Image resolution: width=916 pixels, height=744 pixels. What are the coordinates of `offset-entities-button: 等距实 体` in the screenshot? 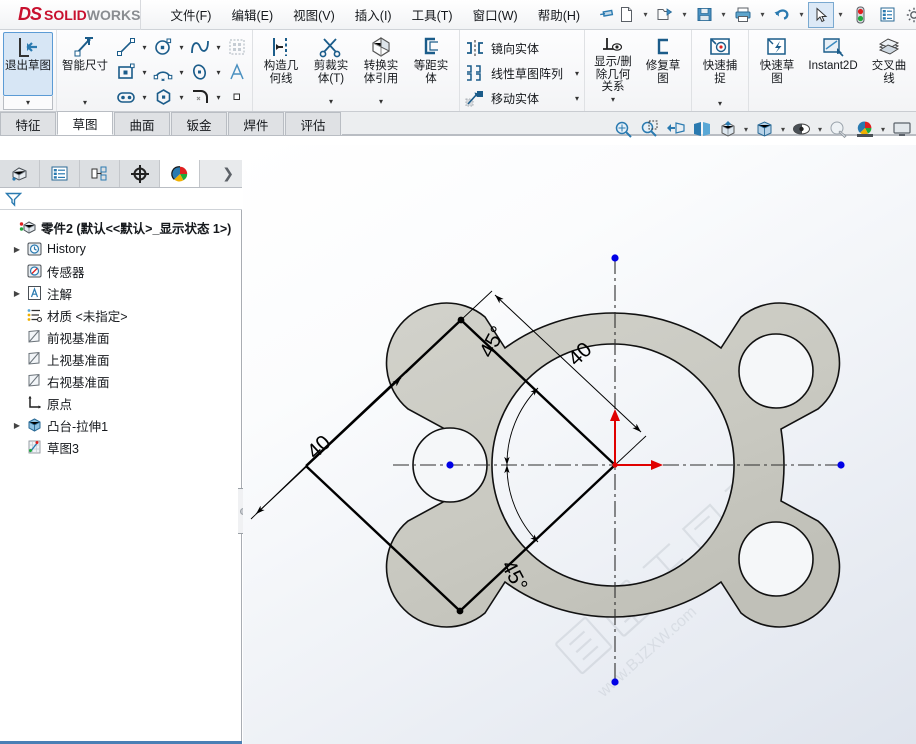 It's located at (431, 64).